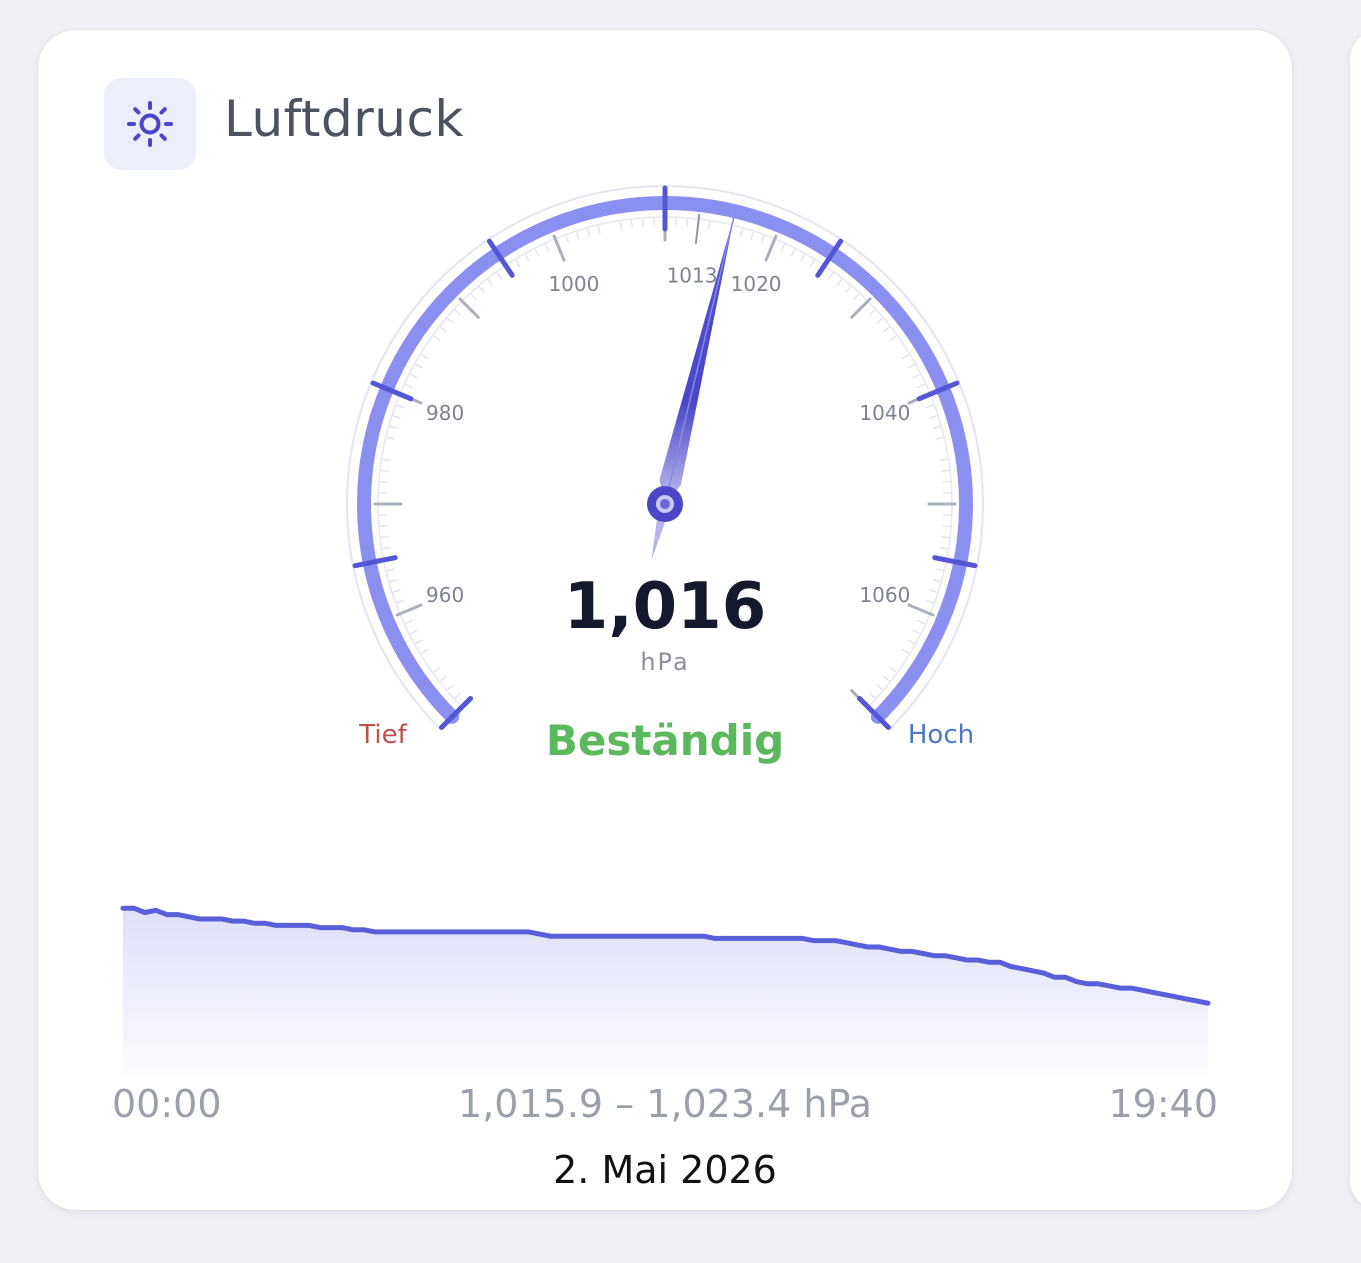 This screenshot has height=1263, width=1361. I want to click on history-area, so click(665, 992).